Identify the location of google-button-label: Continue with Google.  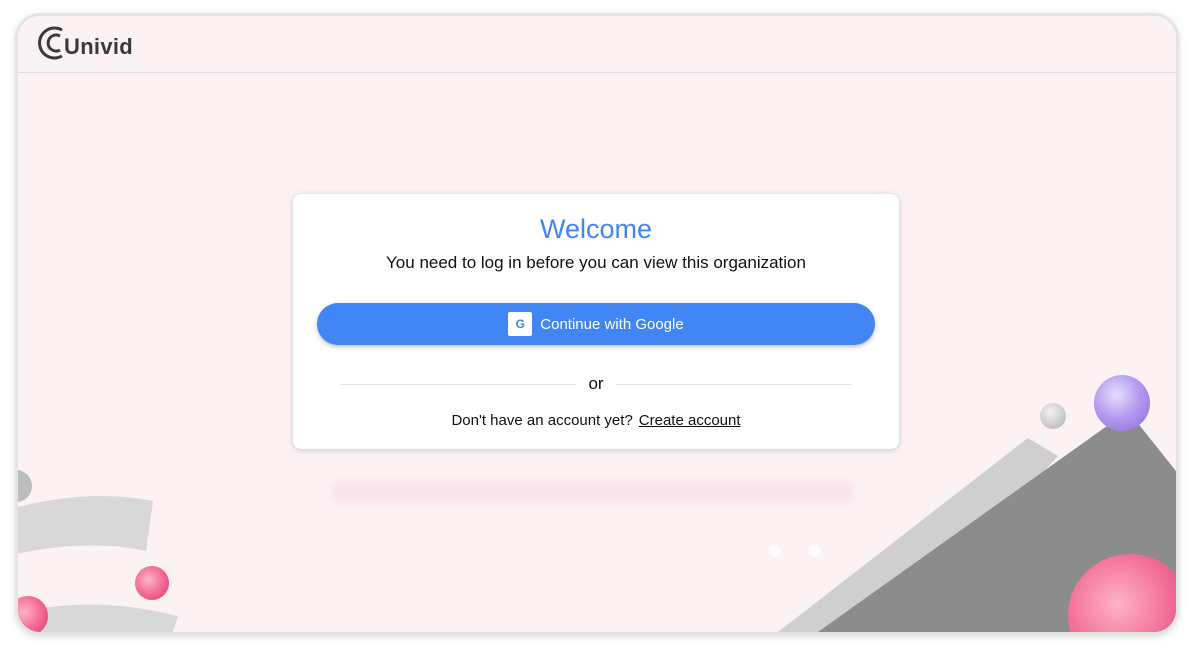
(612, 324).